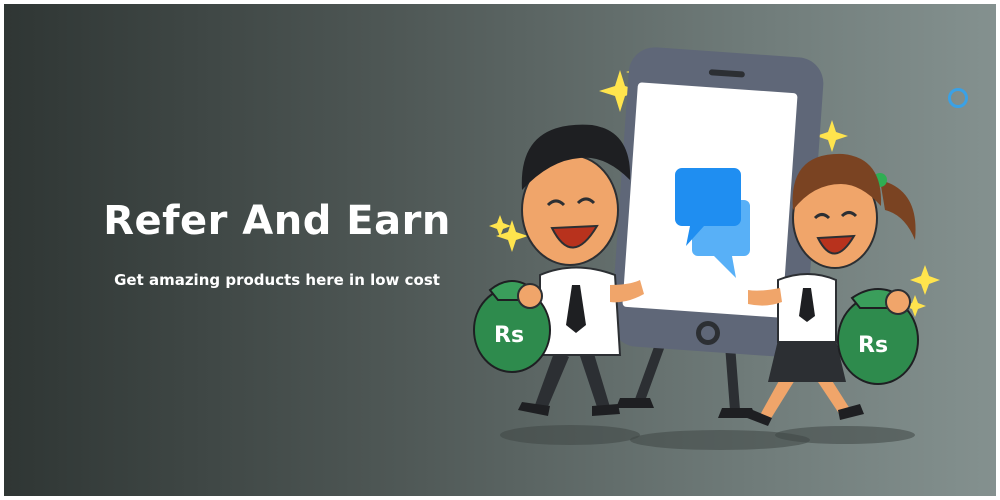 This screenshot has width=1000, height=500. Describe the element at coordinates (845, 435) in the screenshot. I see `shadow-right` at that location.